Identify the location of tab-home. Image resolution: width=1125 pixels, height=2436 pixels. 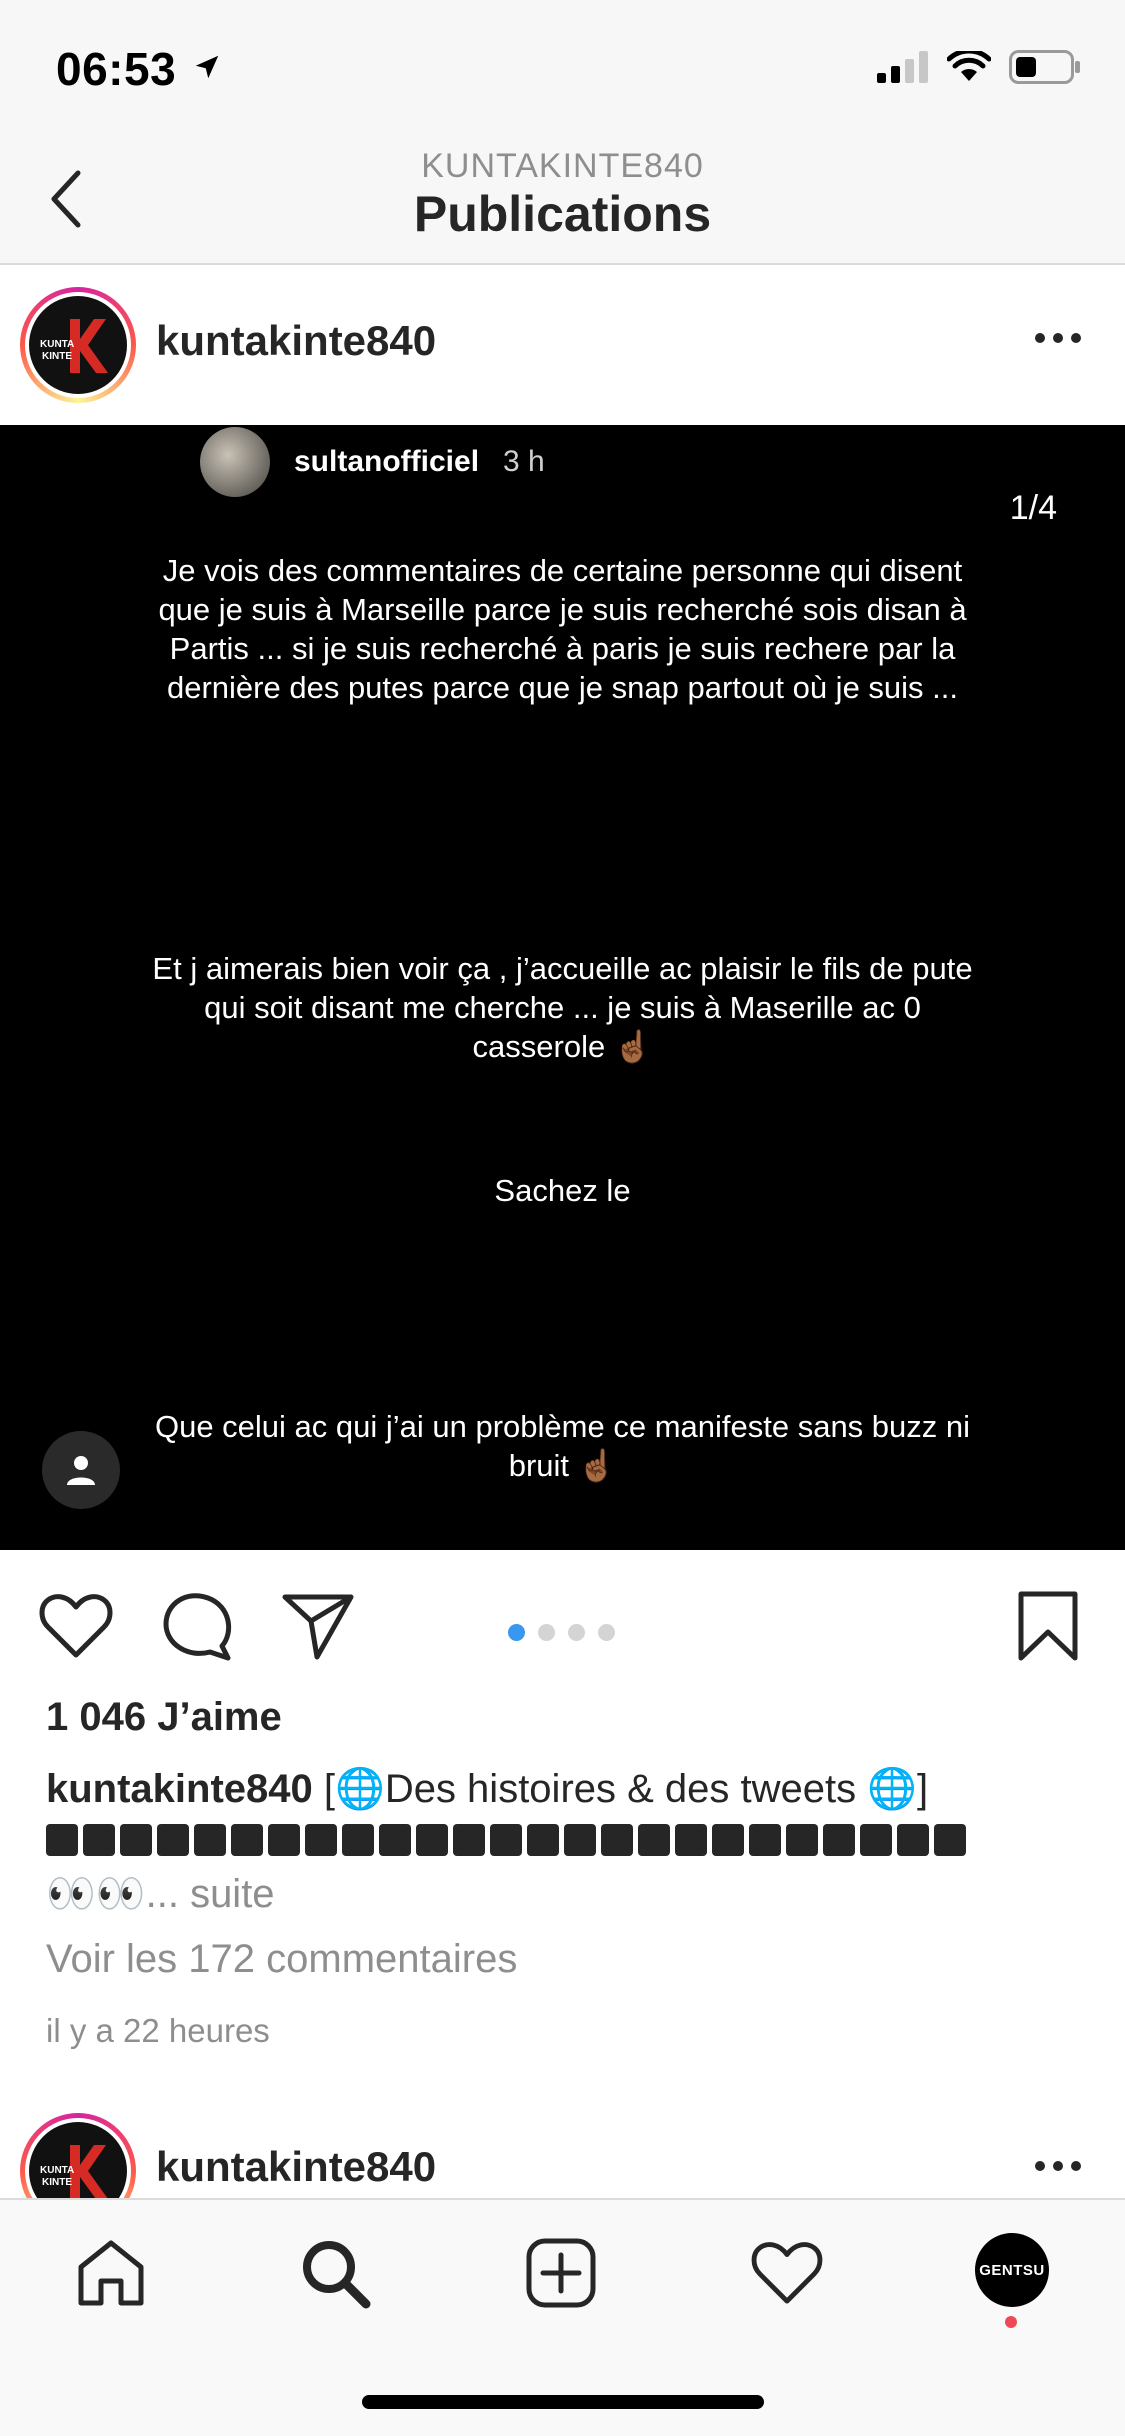
(111, 2273).